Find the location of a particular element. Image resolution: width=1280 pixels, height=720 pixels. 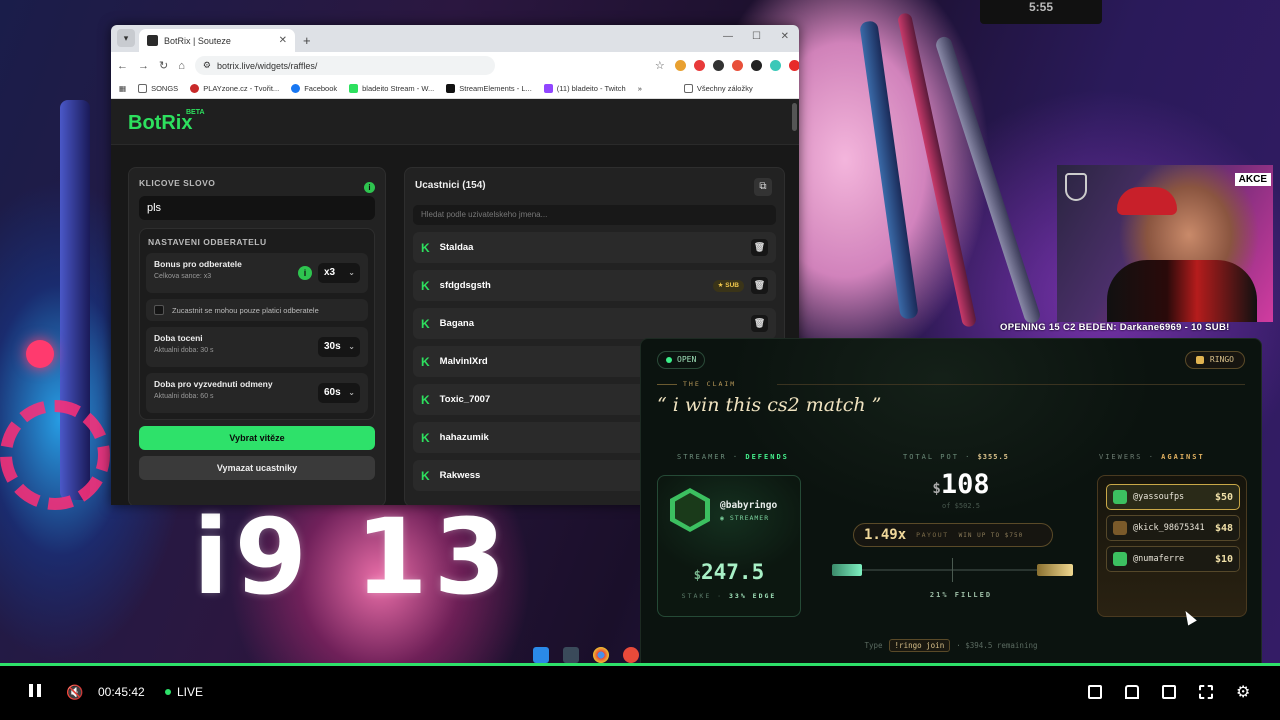

copy-icon: ⧉ is located at coordinates (763, 187).